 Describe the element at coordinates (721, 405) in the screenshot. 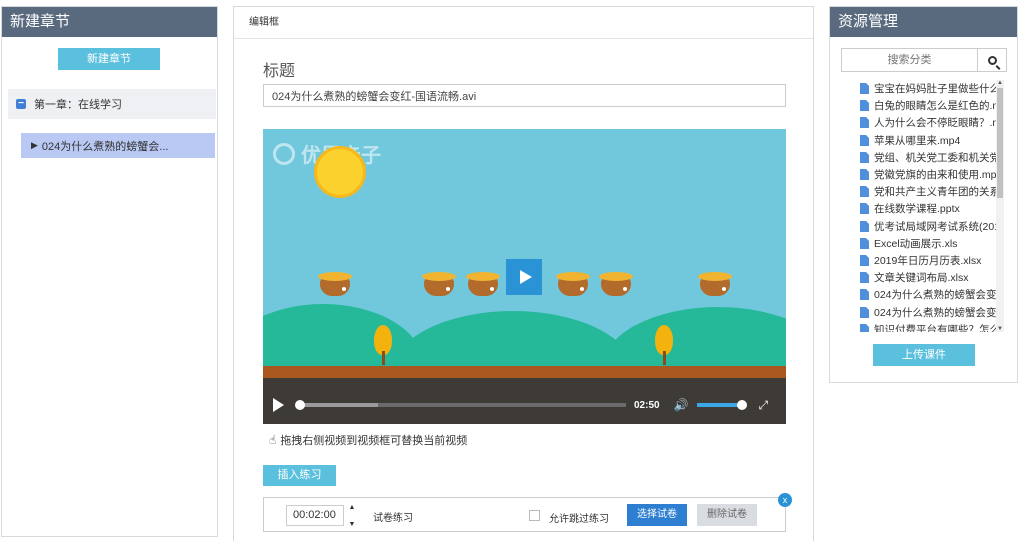

I see `volume-slider` at that location.